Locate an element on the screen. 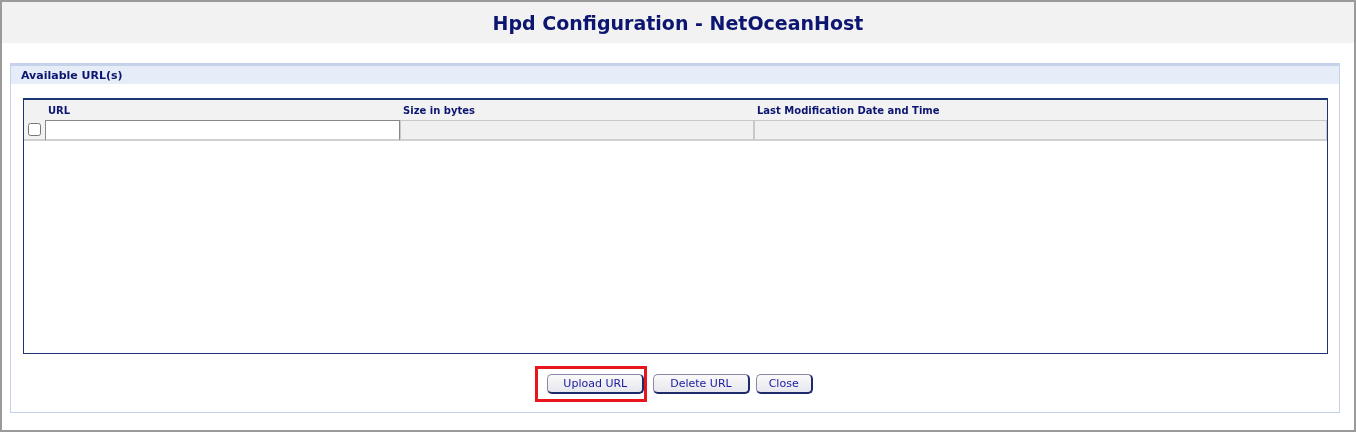 This screenshot has width=1356, height=432. action-button: Delete URL is located at coordinates (701, 384).